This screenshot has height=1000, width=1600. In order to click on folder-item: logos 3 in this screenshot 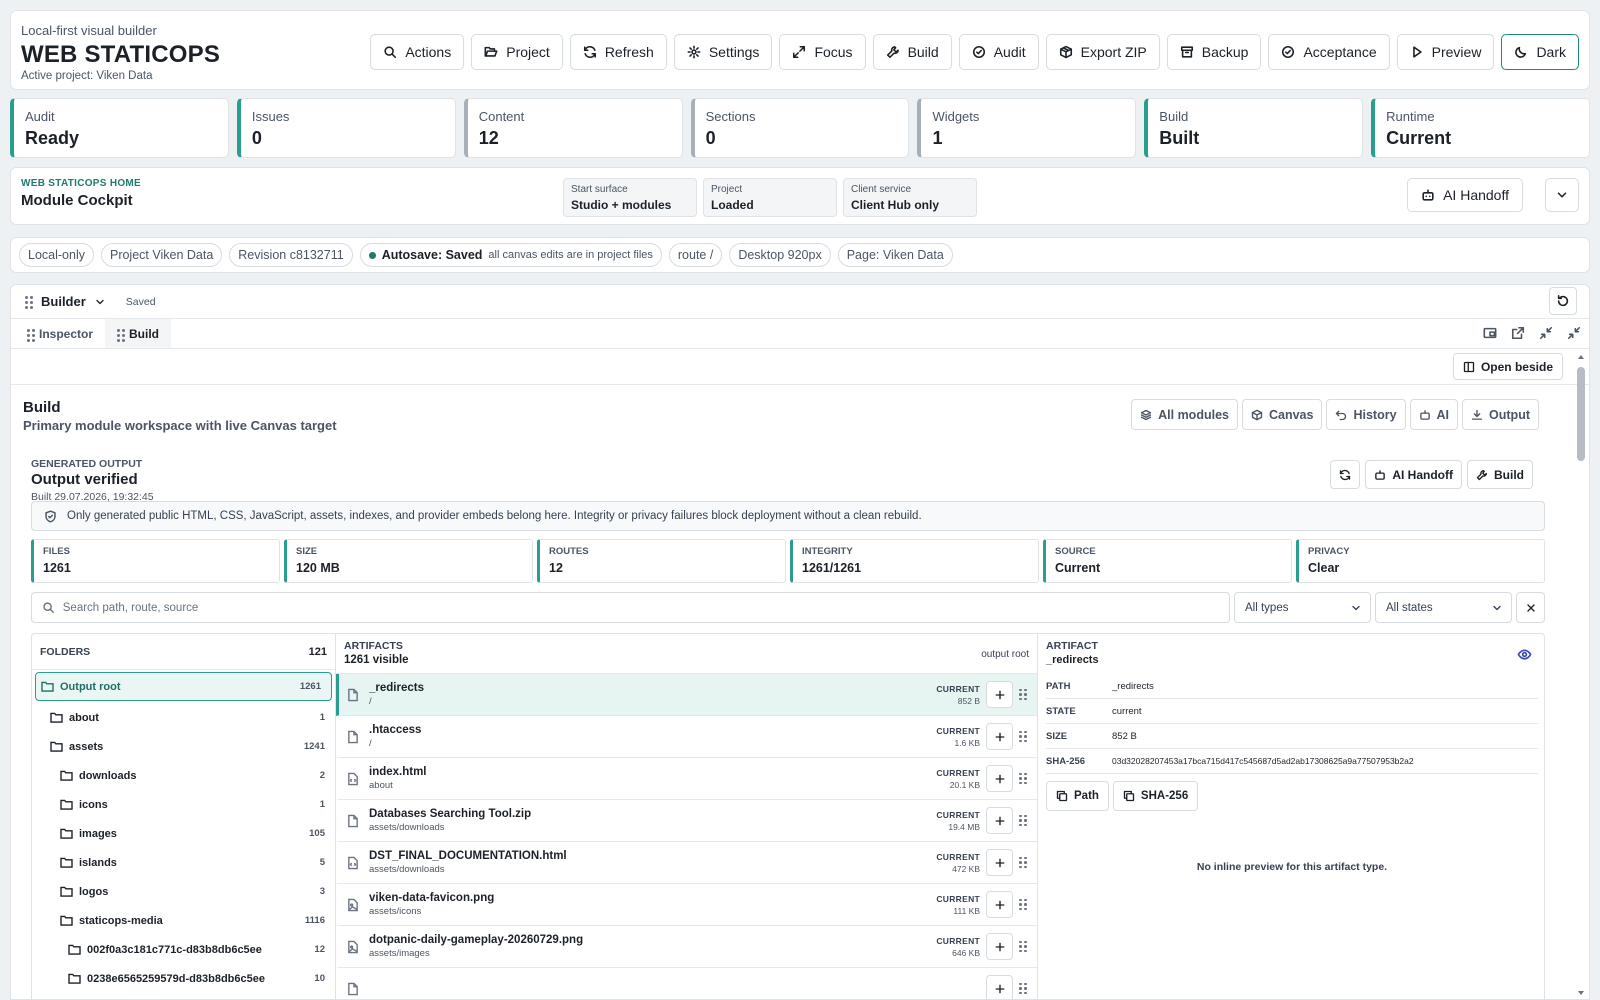, I will do `click(183, 891)`.